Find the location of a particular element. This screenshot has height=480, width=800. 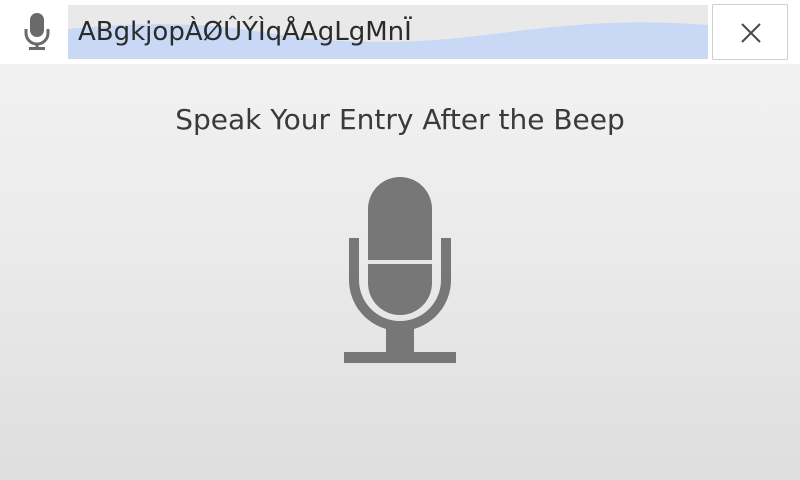

recognized-text-field: ABgkjopÀØÛÝÌqÅAgLgMnÏ is located at coordinates (388, 32).